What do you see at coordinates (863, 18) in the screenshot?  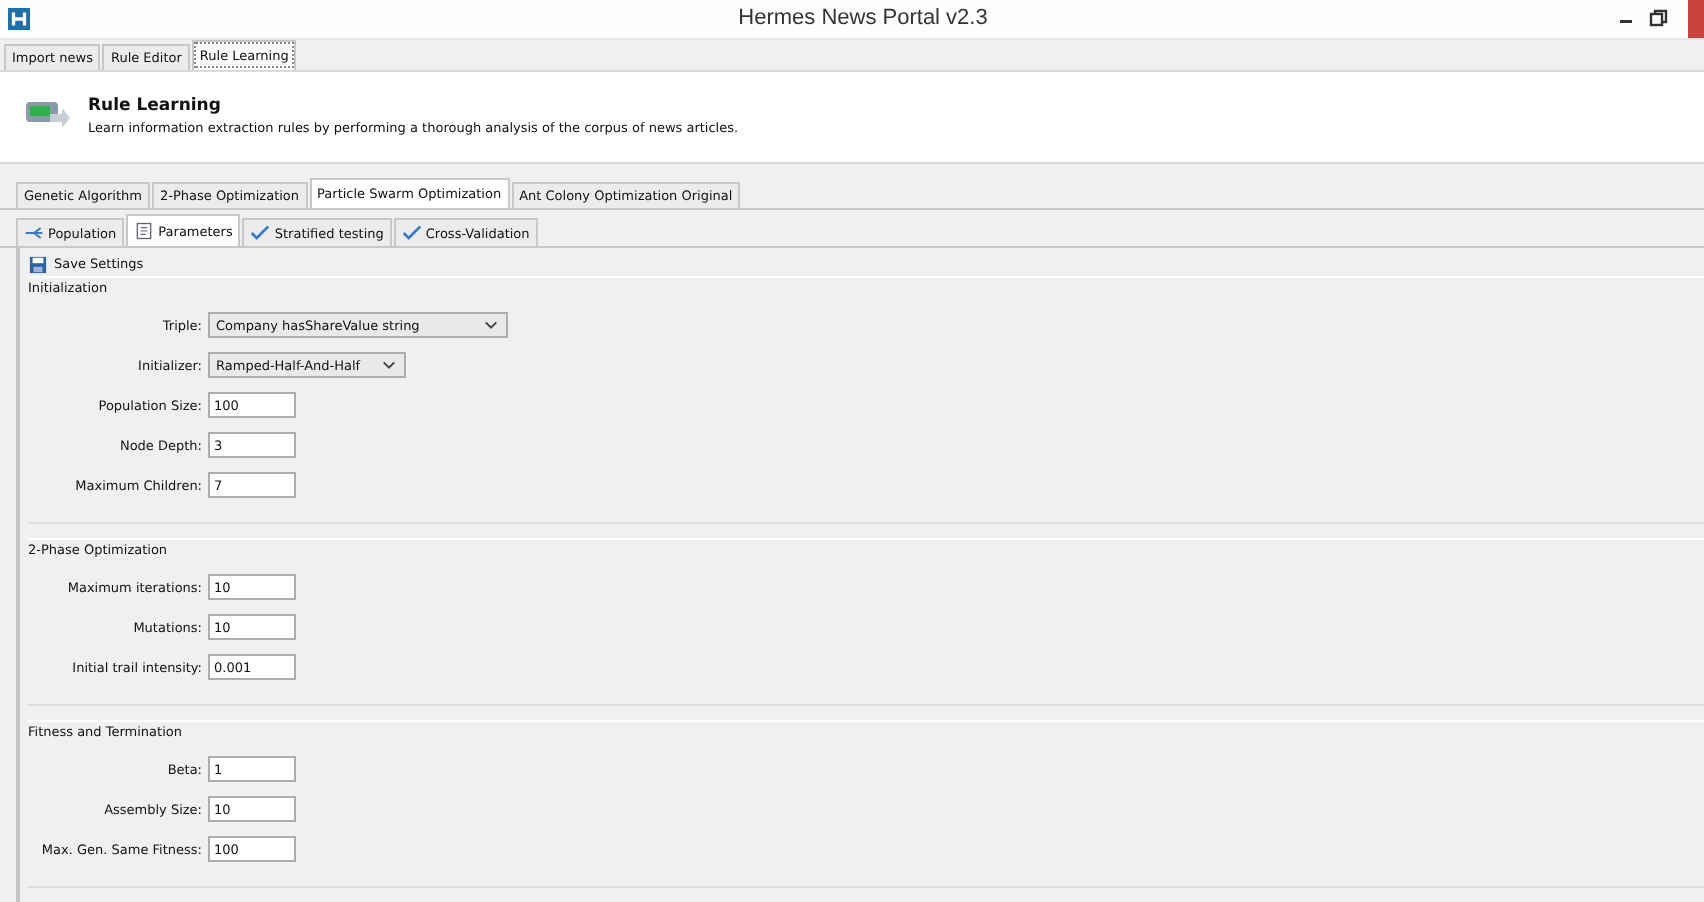 I see `window-title: Hermes News Portal v2.3` at bounding box center [863, 18].